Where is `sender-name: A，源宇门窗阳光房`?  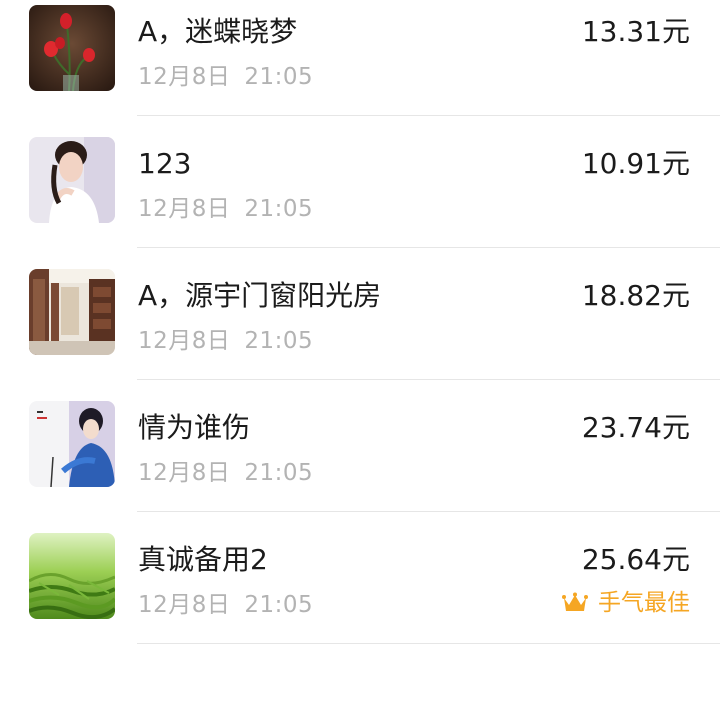 sender-name: A，源宇门窗阳光房 is located at coordinates (260, 295).